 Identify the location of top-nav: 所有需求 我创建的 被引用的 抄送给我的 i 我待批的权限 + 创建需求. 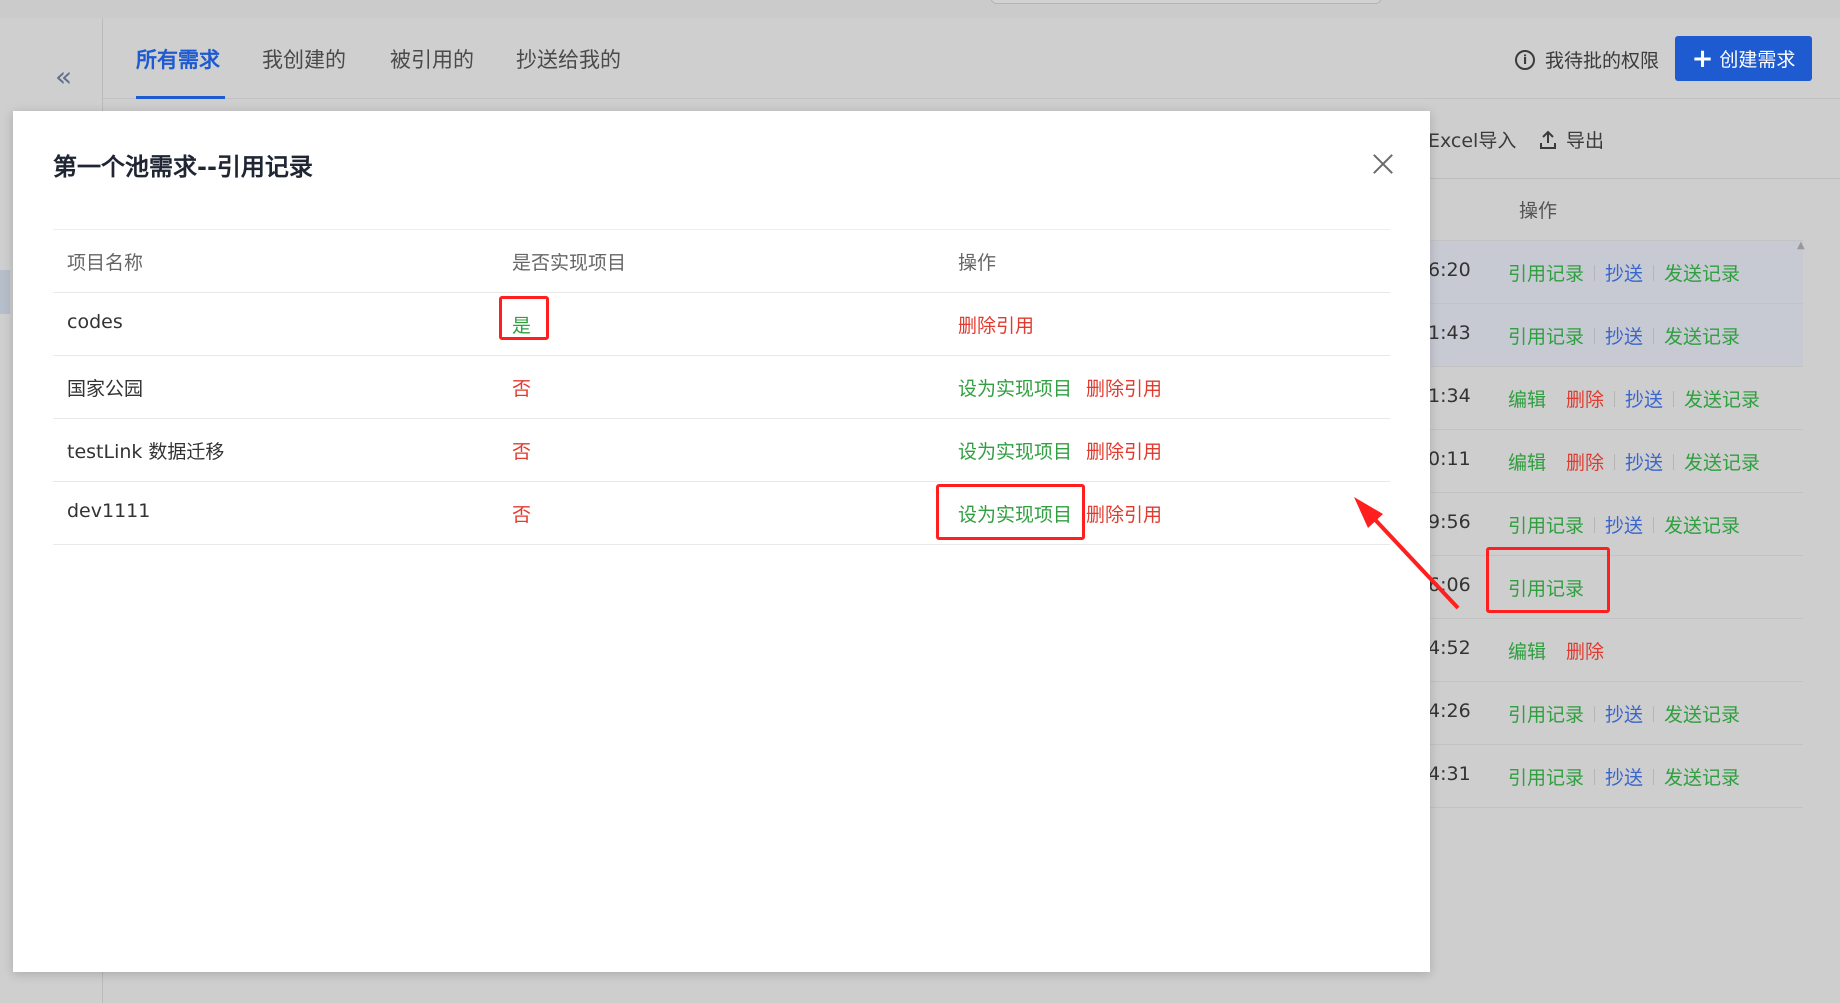
(971, 58).